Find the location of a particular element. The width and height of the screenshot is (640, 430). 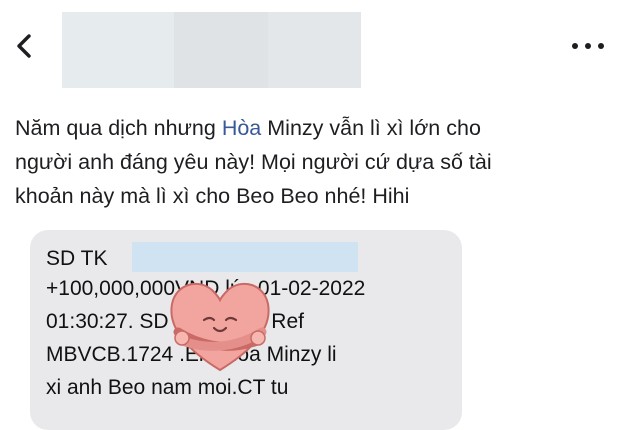

hug-heart-sticker is located at coordinates (220, 327).